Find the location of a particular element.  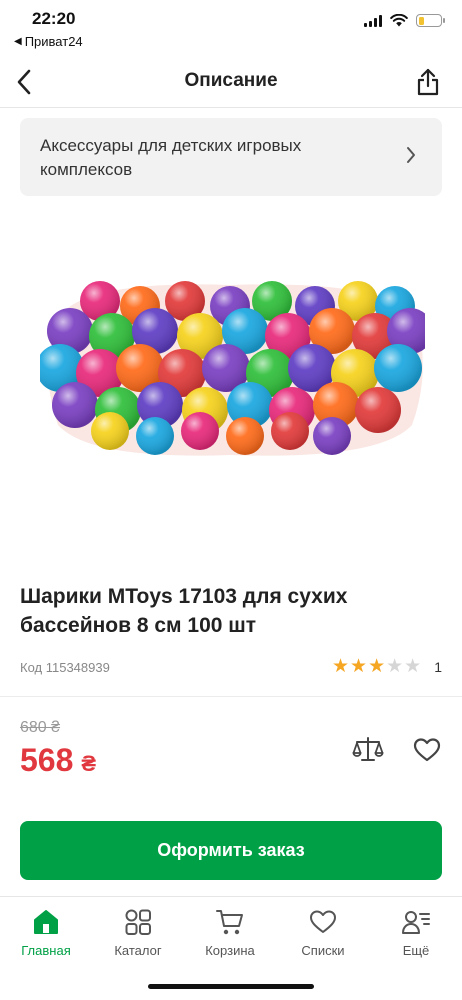

status-bar: 22:20 ◀ Приват24 is located at coordinates (231, 26).